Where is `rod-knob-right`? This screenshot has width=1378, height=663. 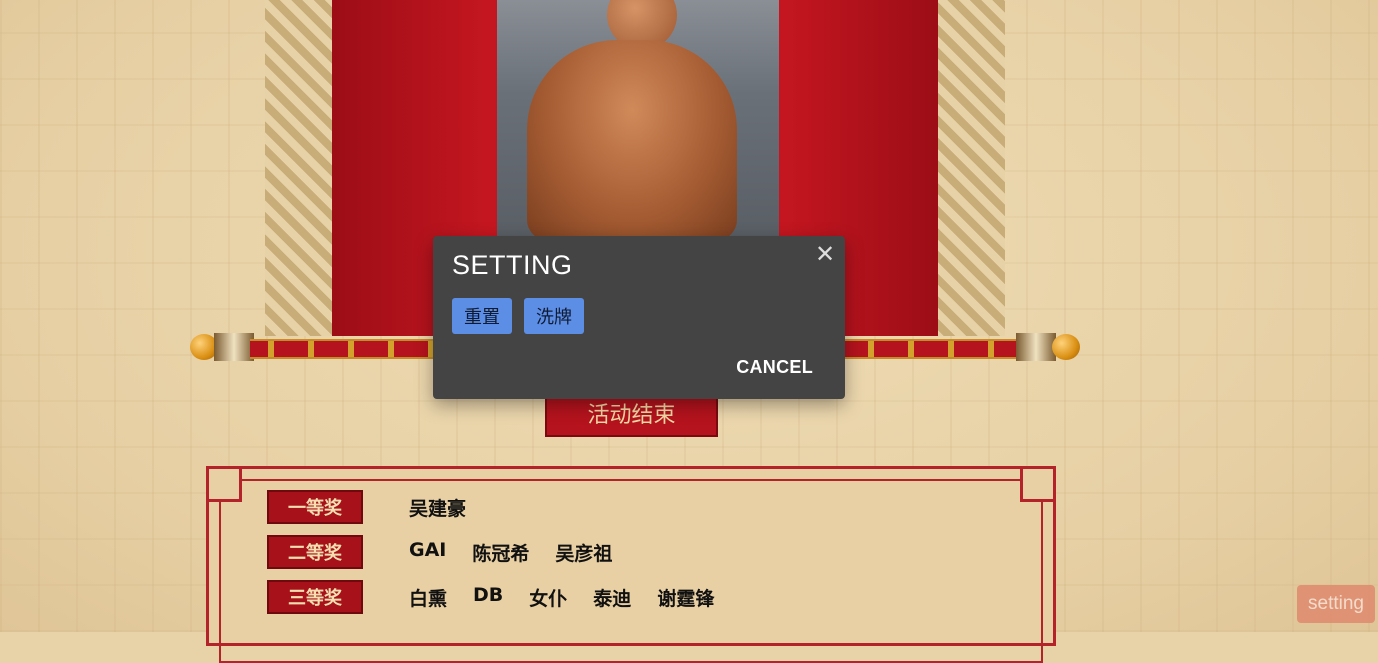 rod-knob-right is located at coordinates (1066, 347).